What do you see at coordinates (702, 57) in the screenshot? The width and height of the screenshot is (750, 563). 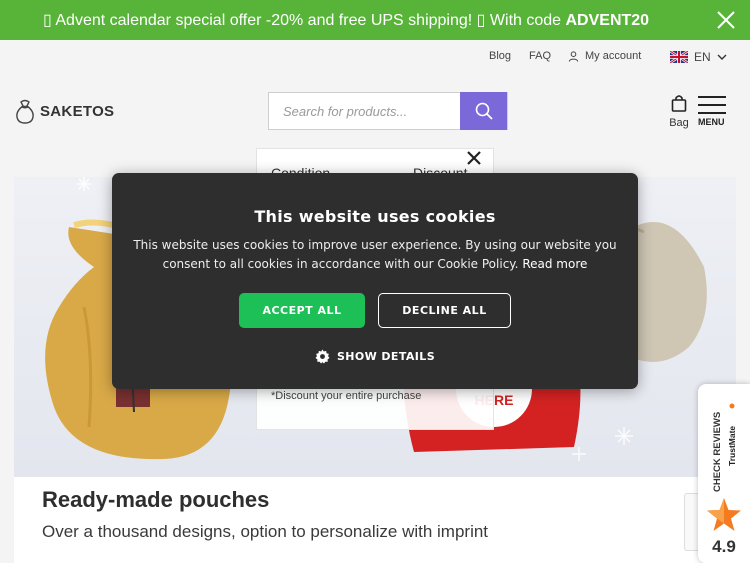 I see `language-label: EN` at bounding box center [702, 57].